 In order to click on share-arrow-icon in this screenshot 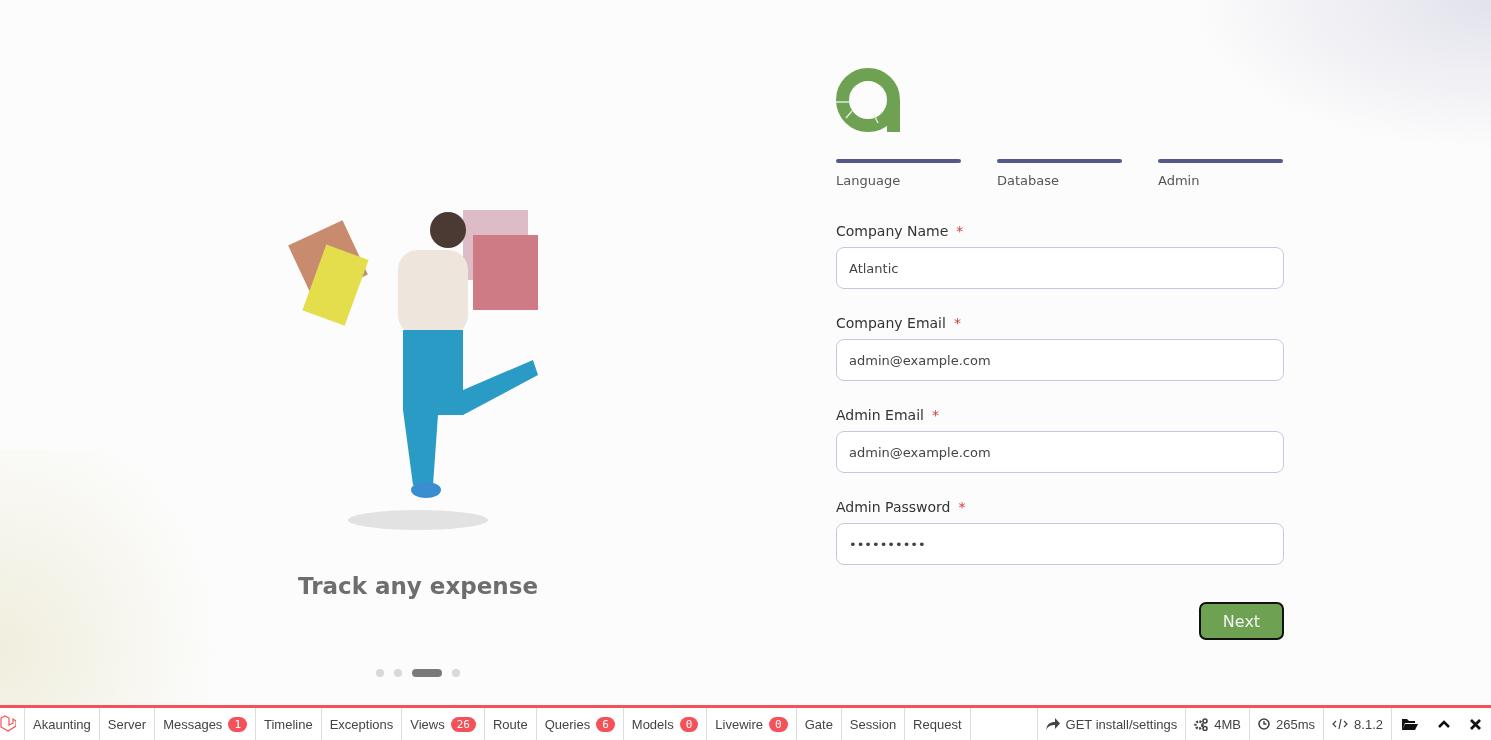, I will do `click(1052, 724)`.